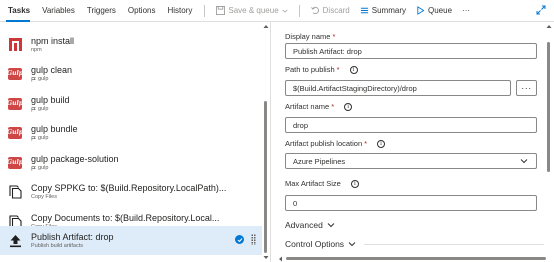  What do you see at coordinates (253, 239) in the screenshot?
I see `drag-handle-icon` at bounding box center [253, 239].